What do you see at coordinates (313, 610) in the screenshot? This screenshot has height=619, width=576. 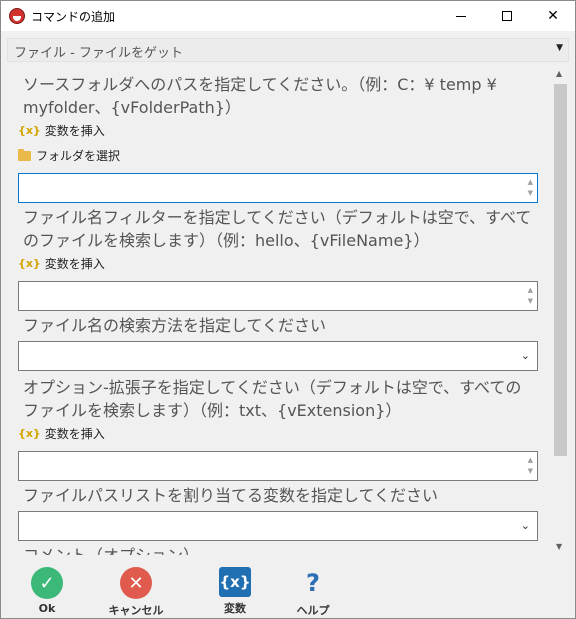 I see `help-label: ヘルプ` at bounding box center [313, 610].